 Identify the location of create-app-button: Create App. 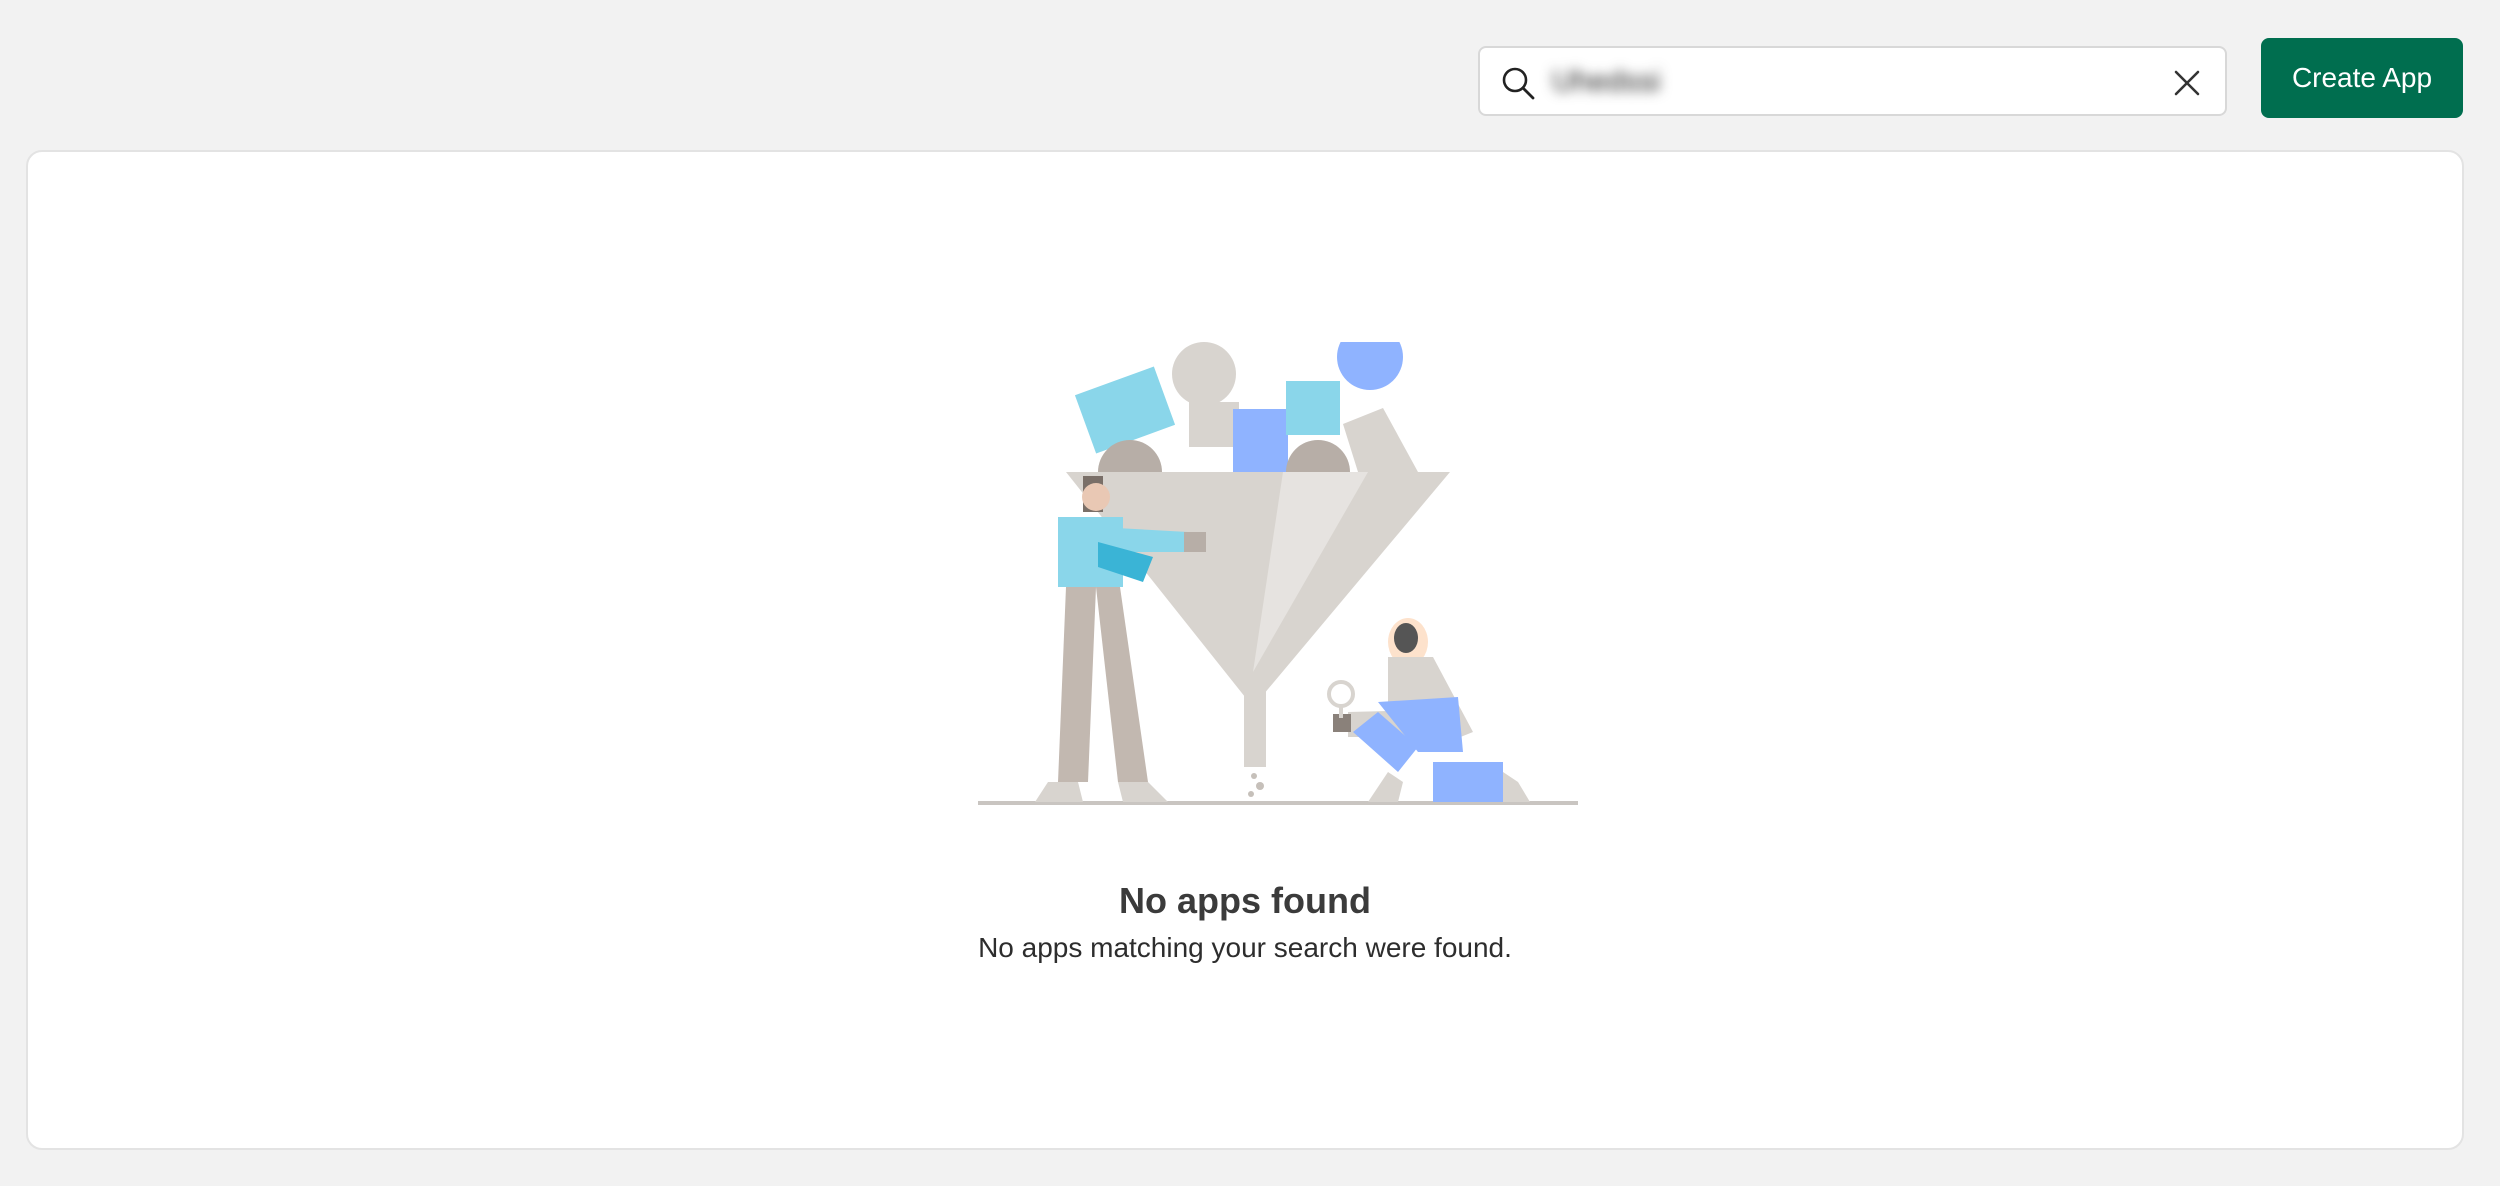
(2362, 78).